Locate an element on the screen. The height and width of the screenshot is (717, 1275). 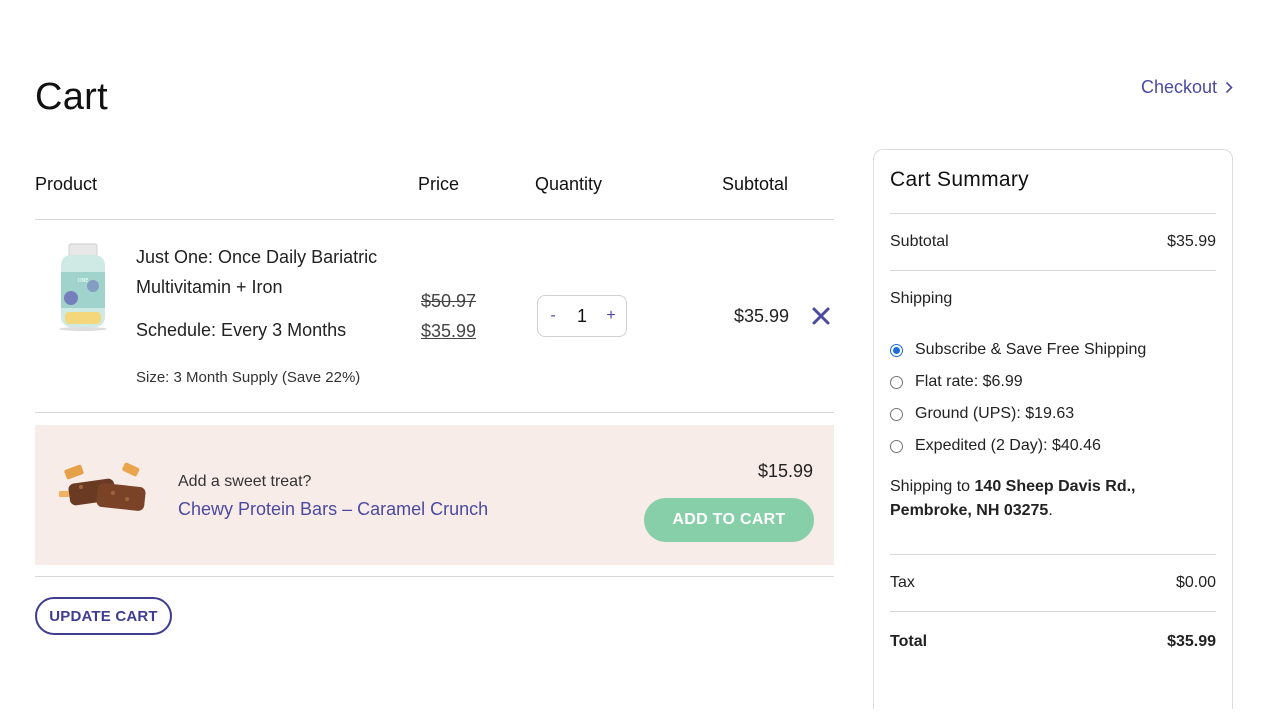
shipping-option-free: Subscribe & Save Free Shipping is located at coordinates (1018, 350).